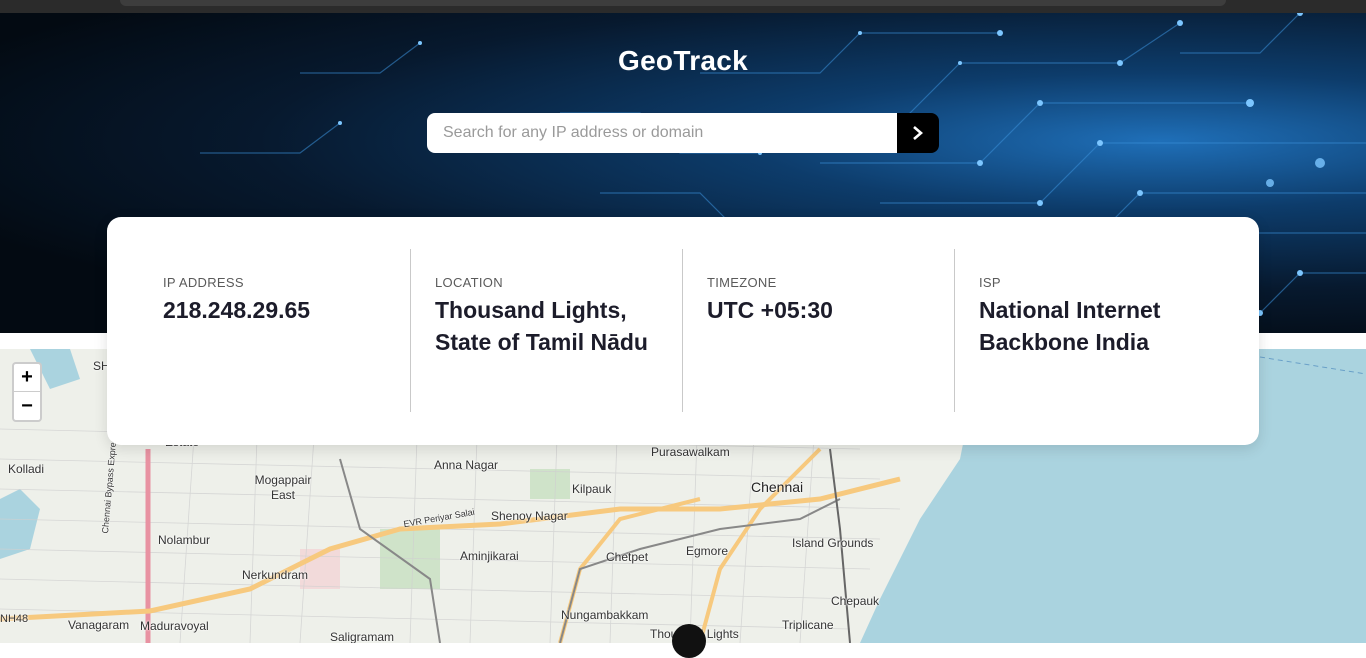  What do you see at coordinates (283, 487) in the screenshot?
I see `map-label: Mogappair East` at bounding box center [283, 487].